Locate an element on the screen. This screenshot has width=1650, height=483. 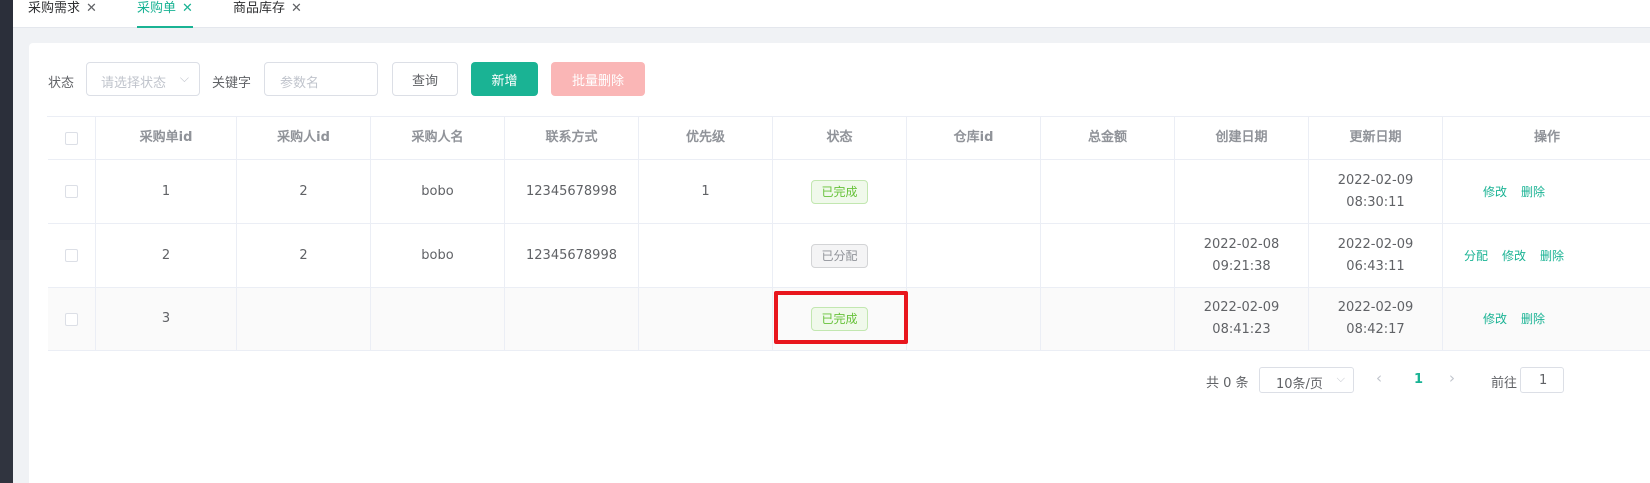
tab-inventory: 商品库存 ✕ is located at coordinates (267, 14).